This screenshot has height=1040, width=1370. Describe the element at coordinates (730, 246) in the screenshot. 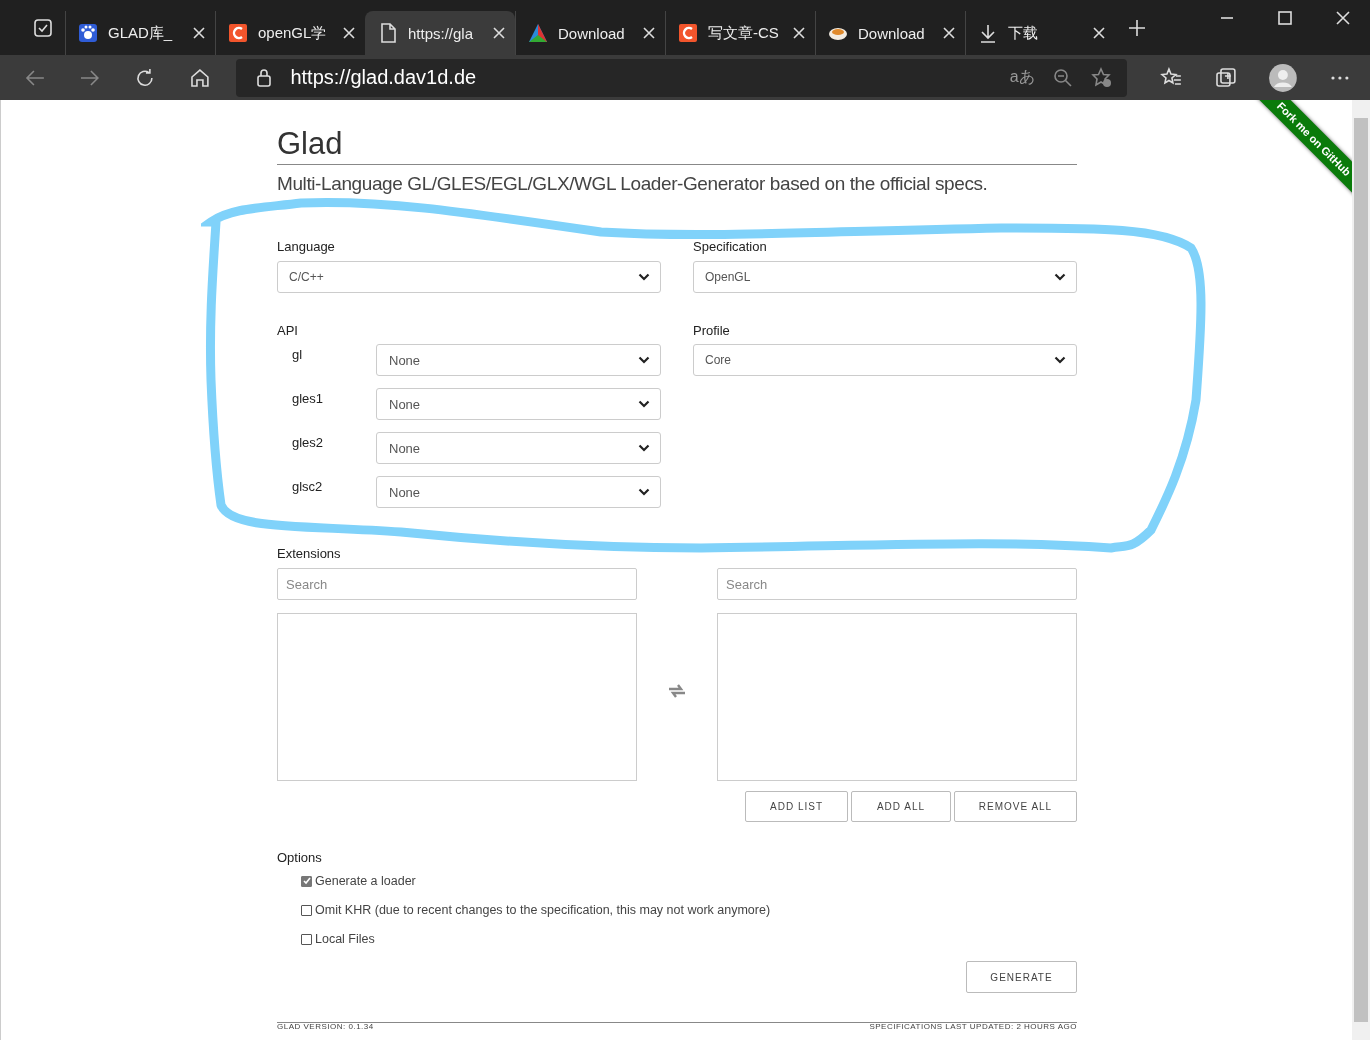

I see `field-label: Specification` at that location.